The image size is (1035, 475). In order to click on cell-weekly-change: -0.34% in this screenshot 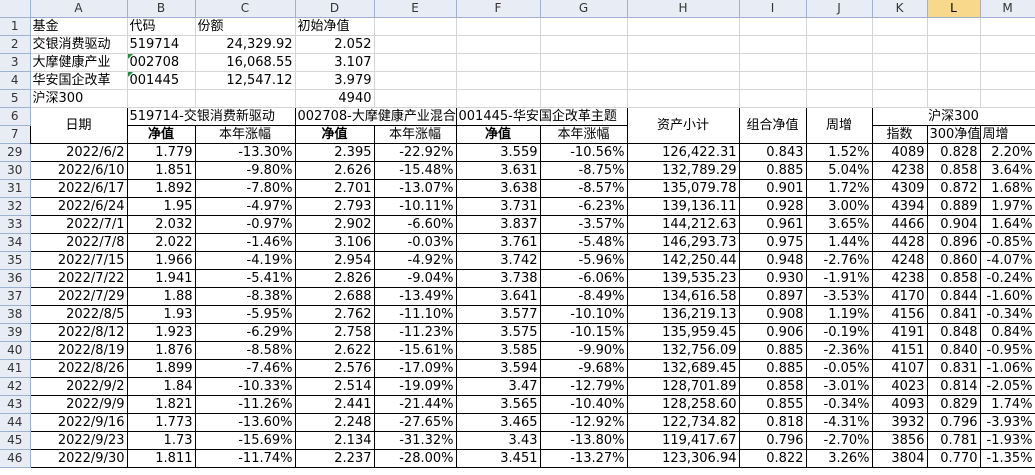, I will do `click(839, 404)`.